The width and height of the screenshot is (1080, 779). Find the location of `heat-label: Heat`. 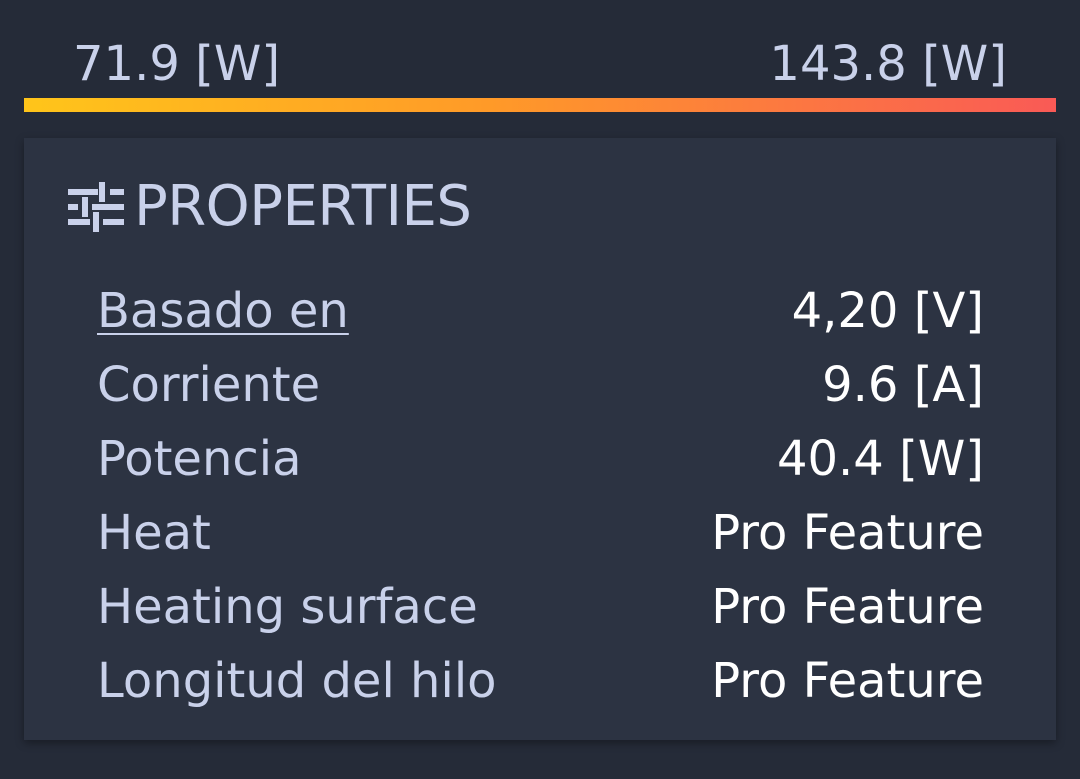

heat-label: Heat is located at coordinates (154, 533).